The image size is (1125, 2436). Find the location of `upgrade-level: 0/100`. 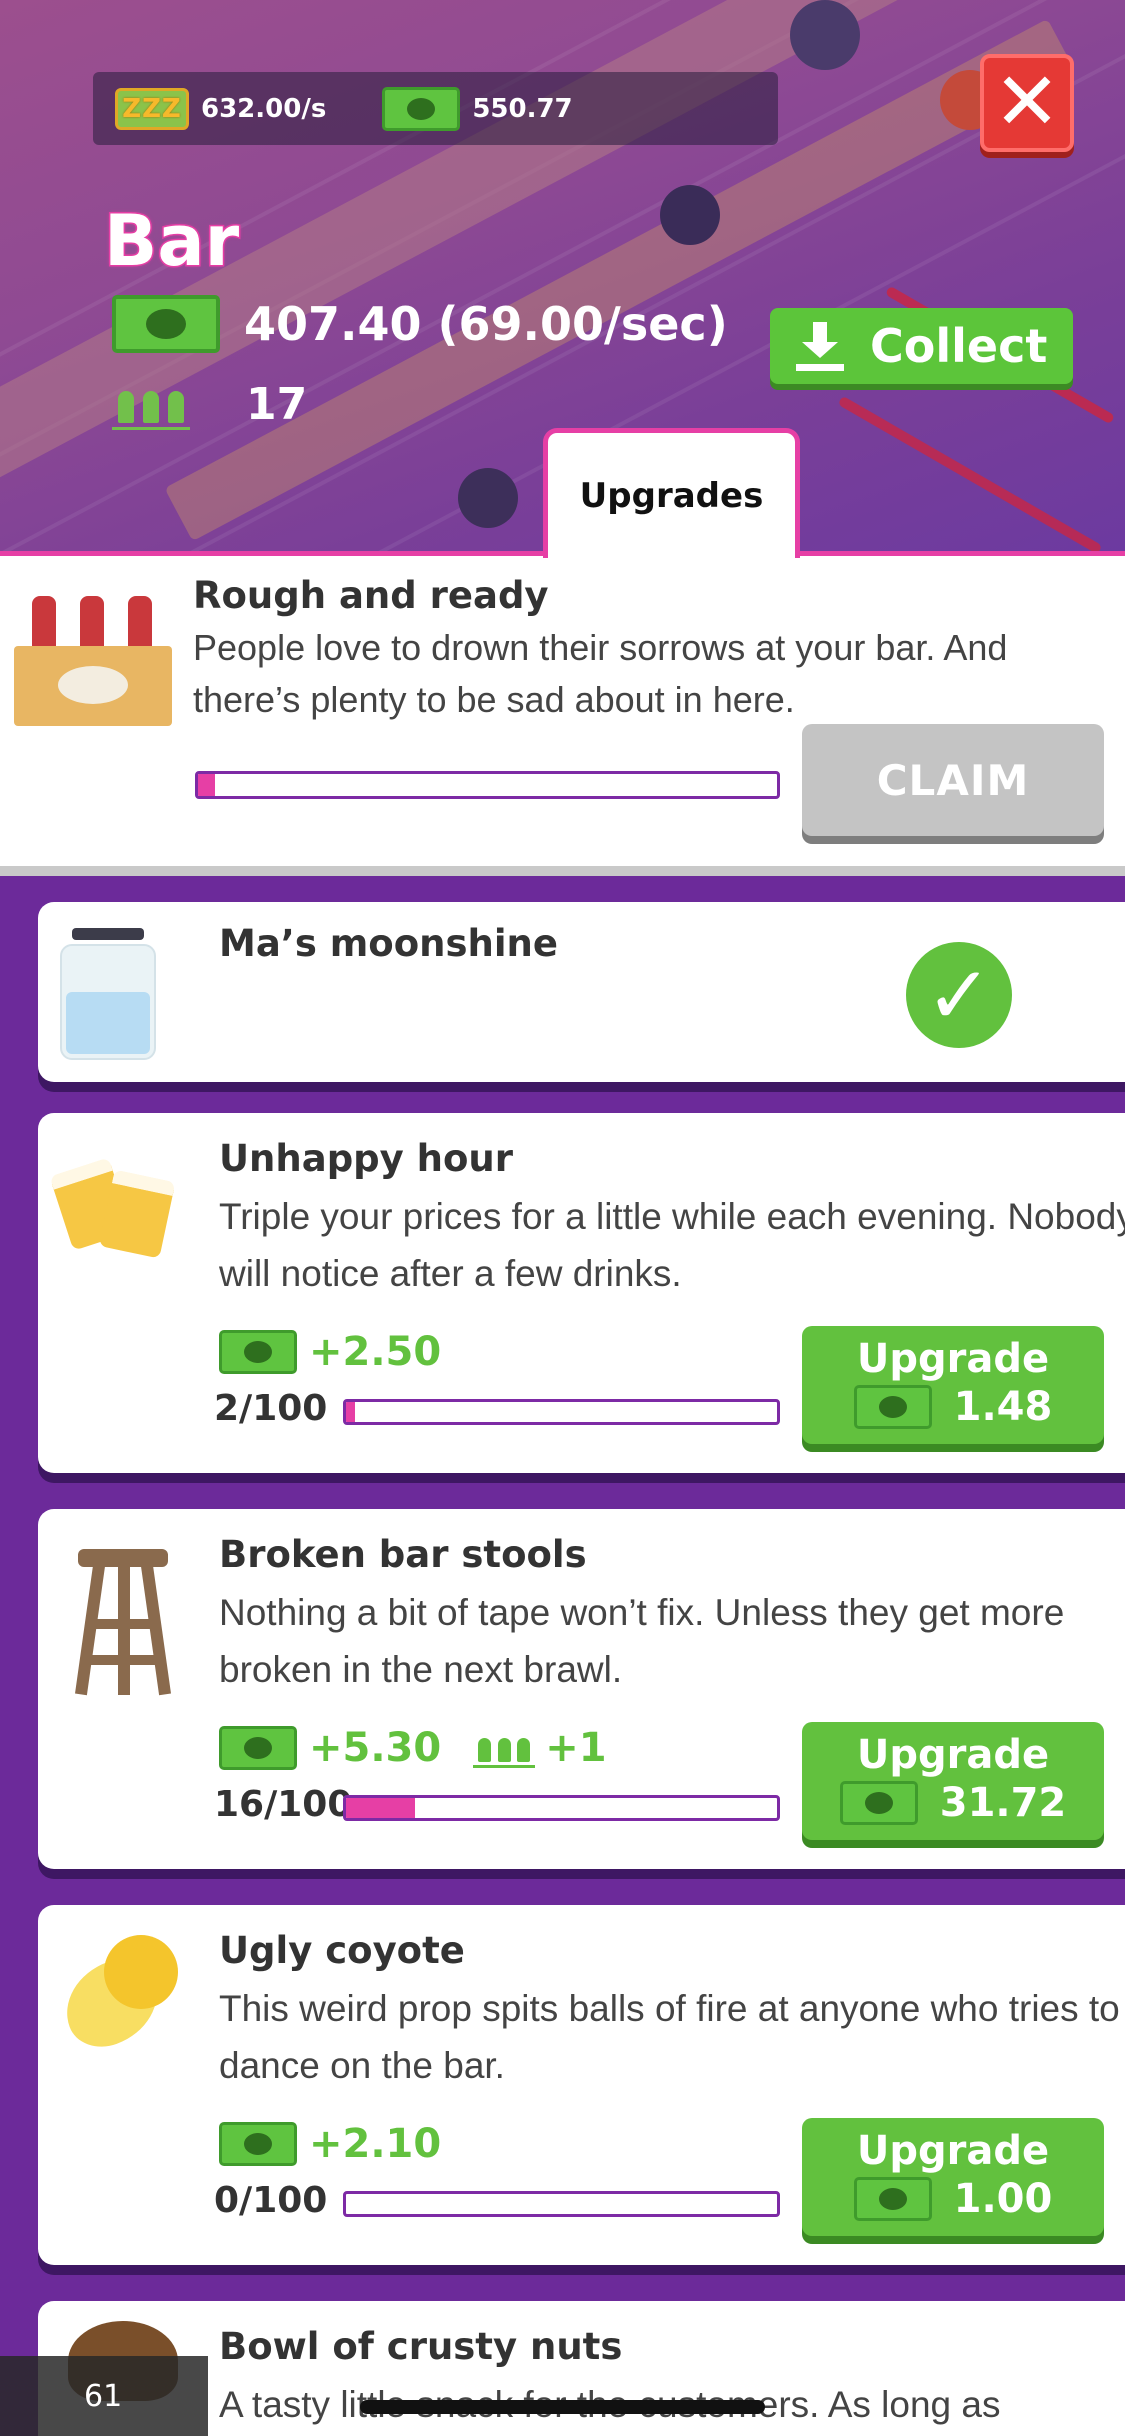

upgrade-level: 0/100 is located at coordinates (271, 2200).